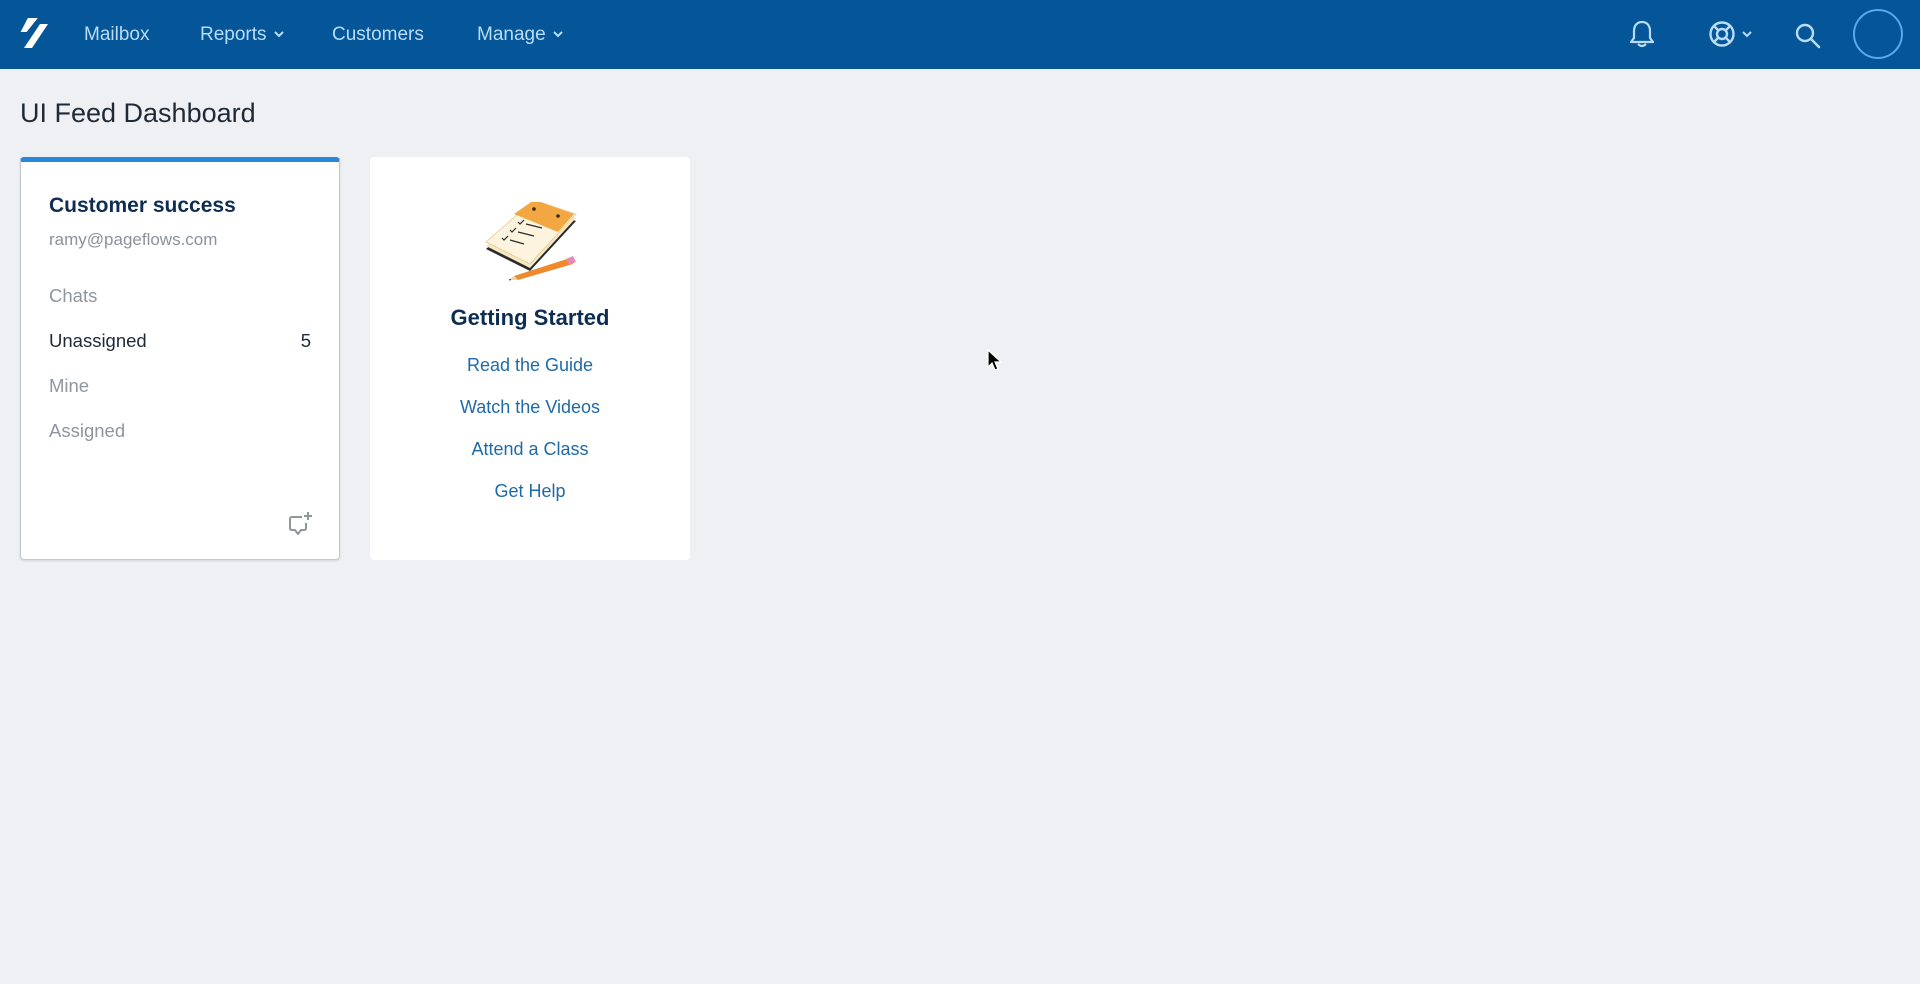 The width and height of the screenshot is (1920, 984). I want to click on helpscout-logo-icon, so click(35, 33).